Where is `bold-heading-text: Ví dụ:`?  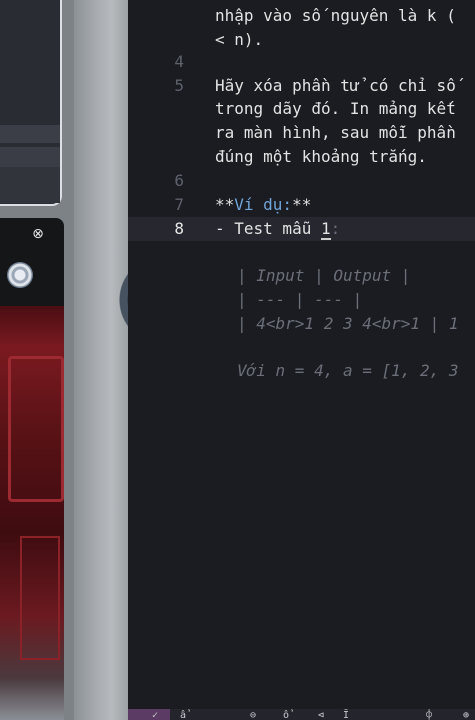
bold-heading-text: Ví dụ: is located at coordinates (263, 204).